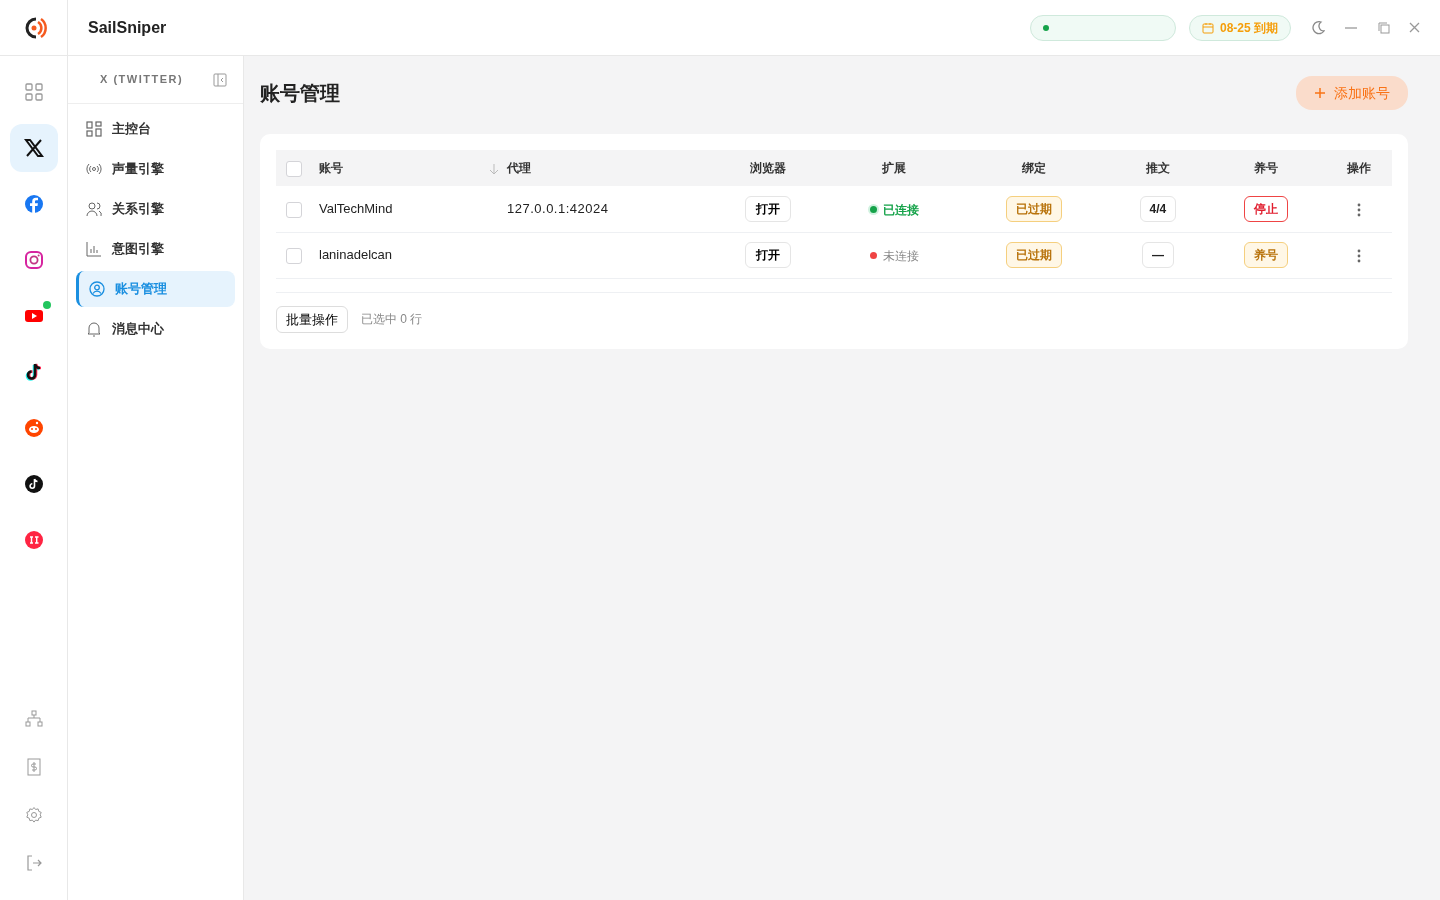  Describe the element at coordinates (33, 767) in the screenshot. I see `dollar-icon` at that location.